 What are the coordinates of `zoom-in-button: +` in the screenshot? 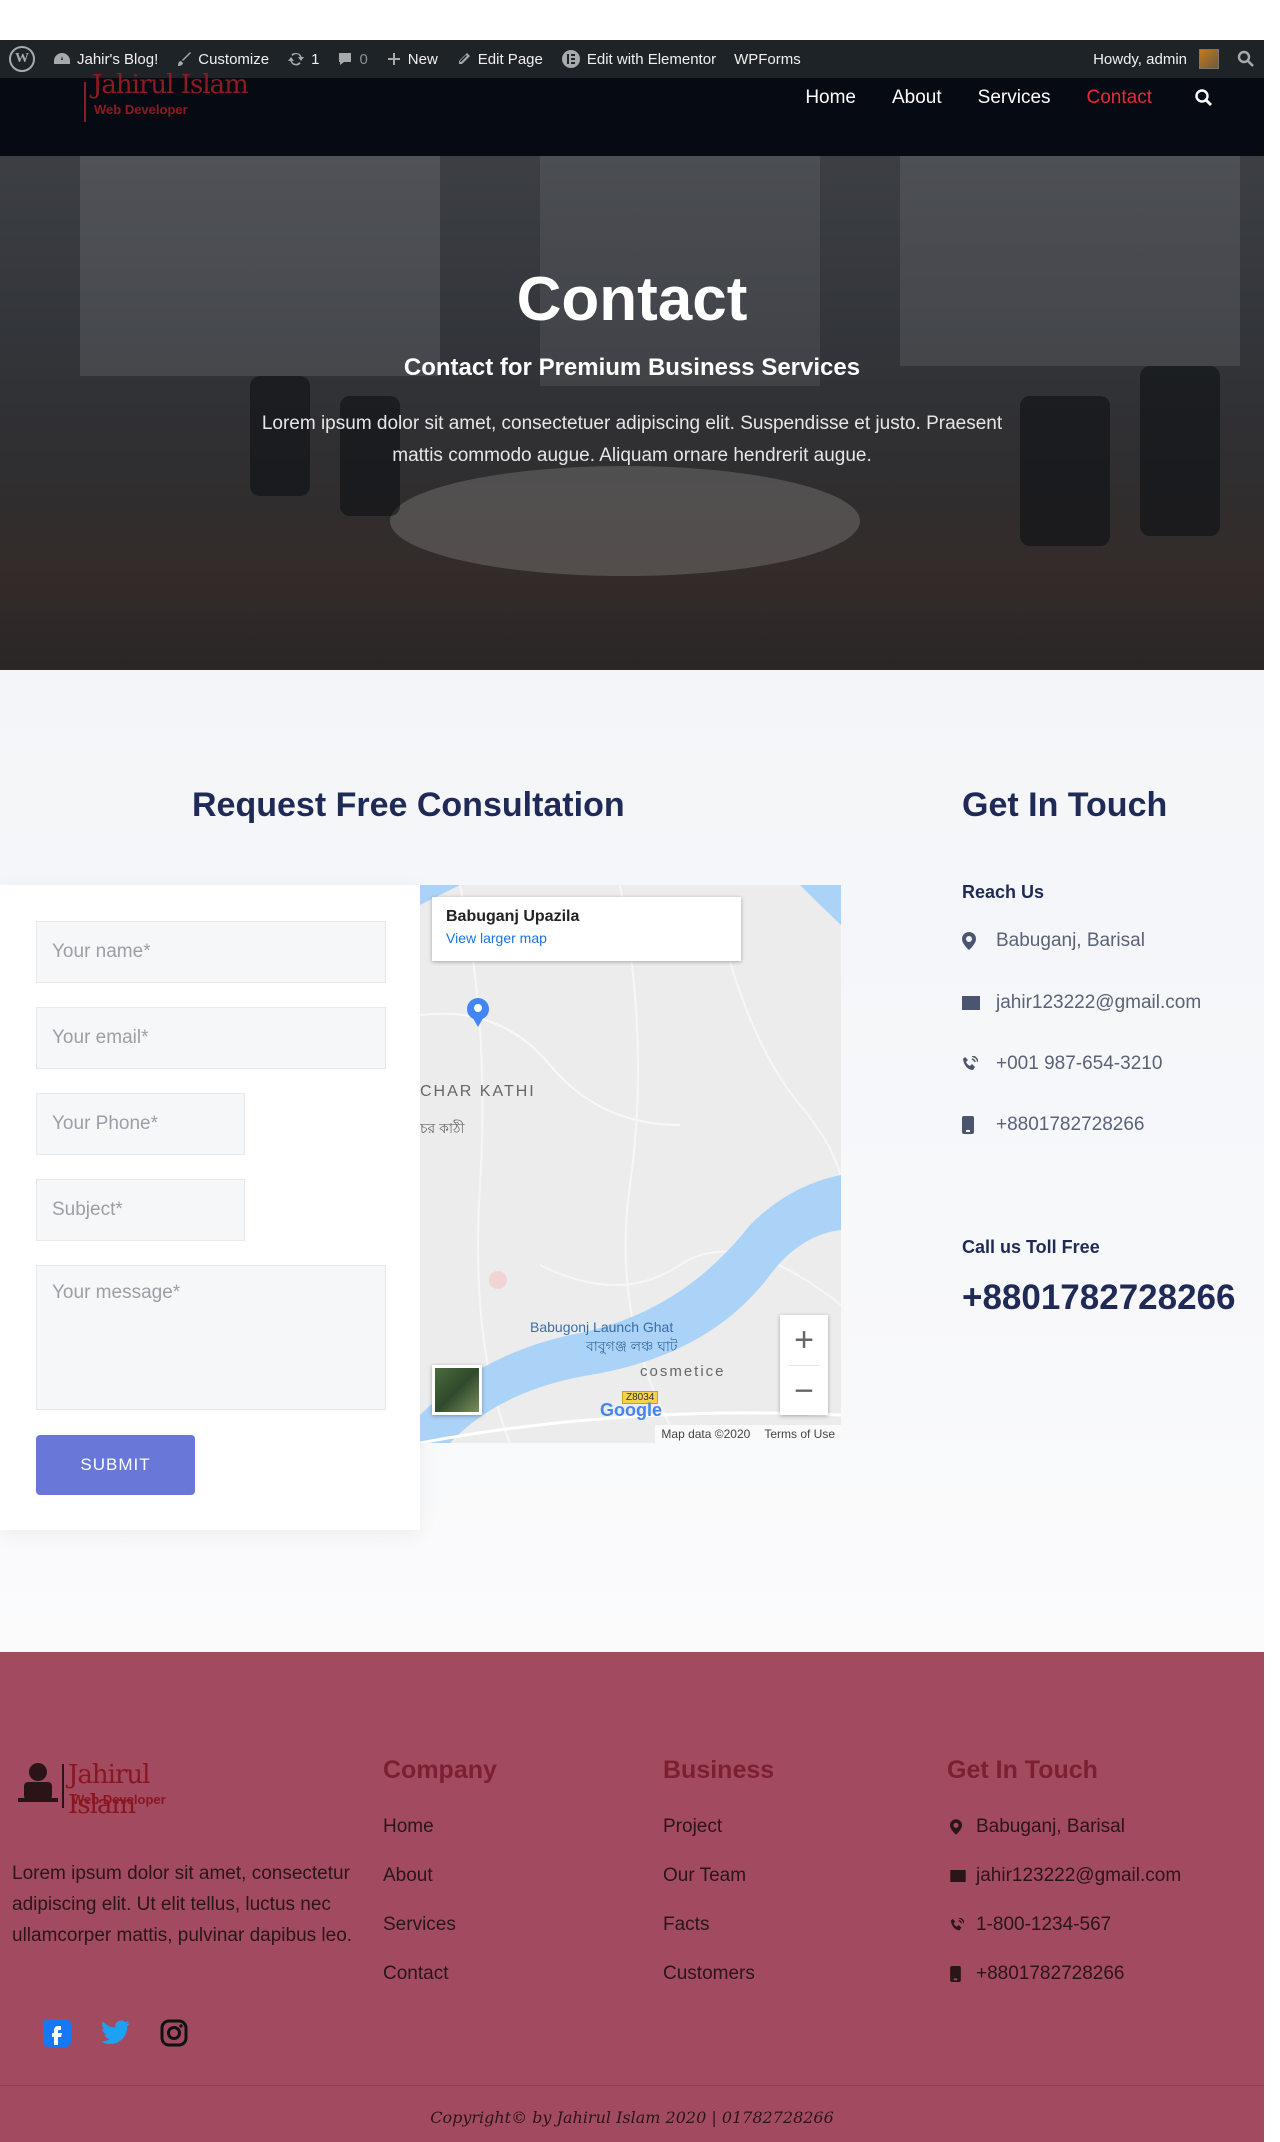 It's located at (804, 1340).